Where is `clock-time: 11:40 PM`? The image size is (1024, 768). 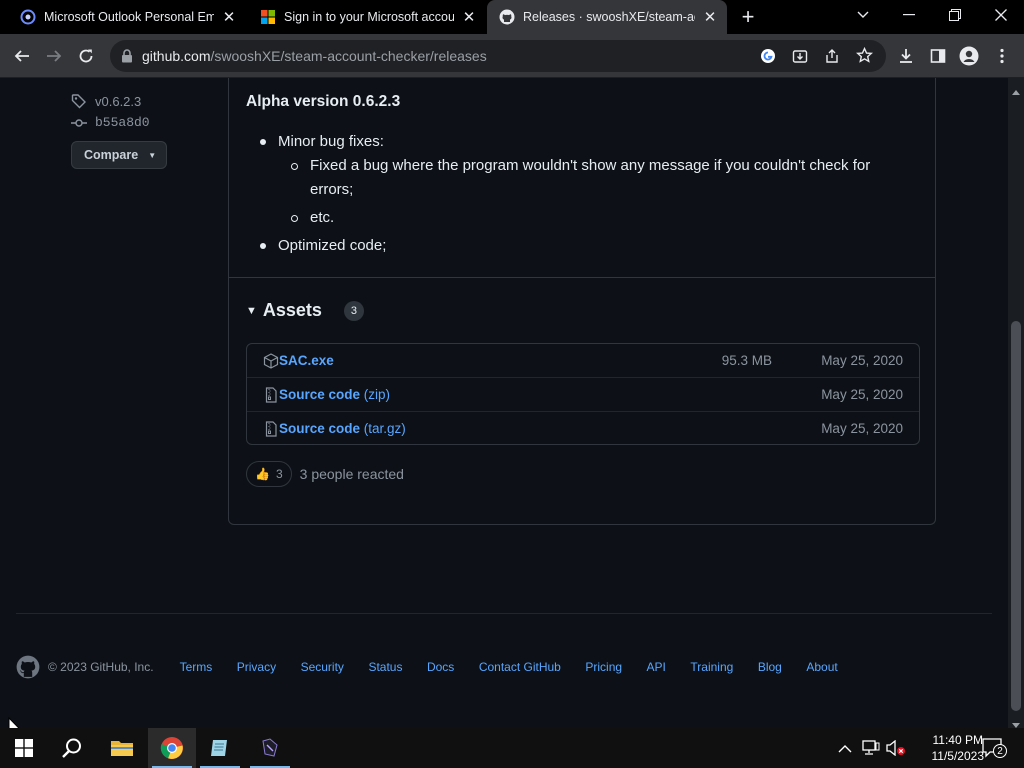
clock-time: 11:40 PM is located at coordinates (957, 740).